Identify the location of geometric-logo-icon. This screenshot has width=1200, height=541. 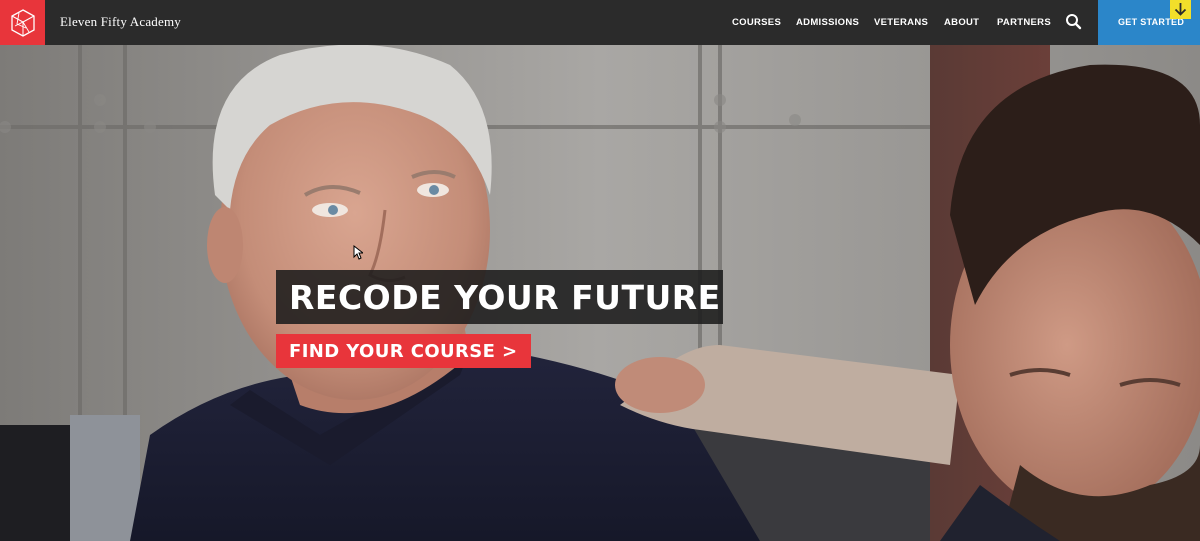
(22, 22).